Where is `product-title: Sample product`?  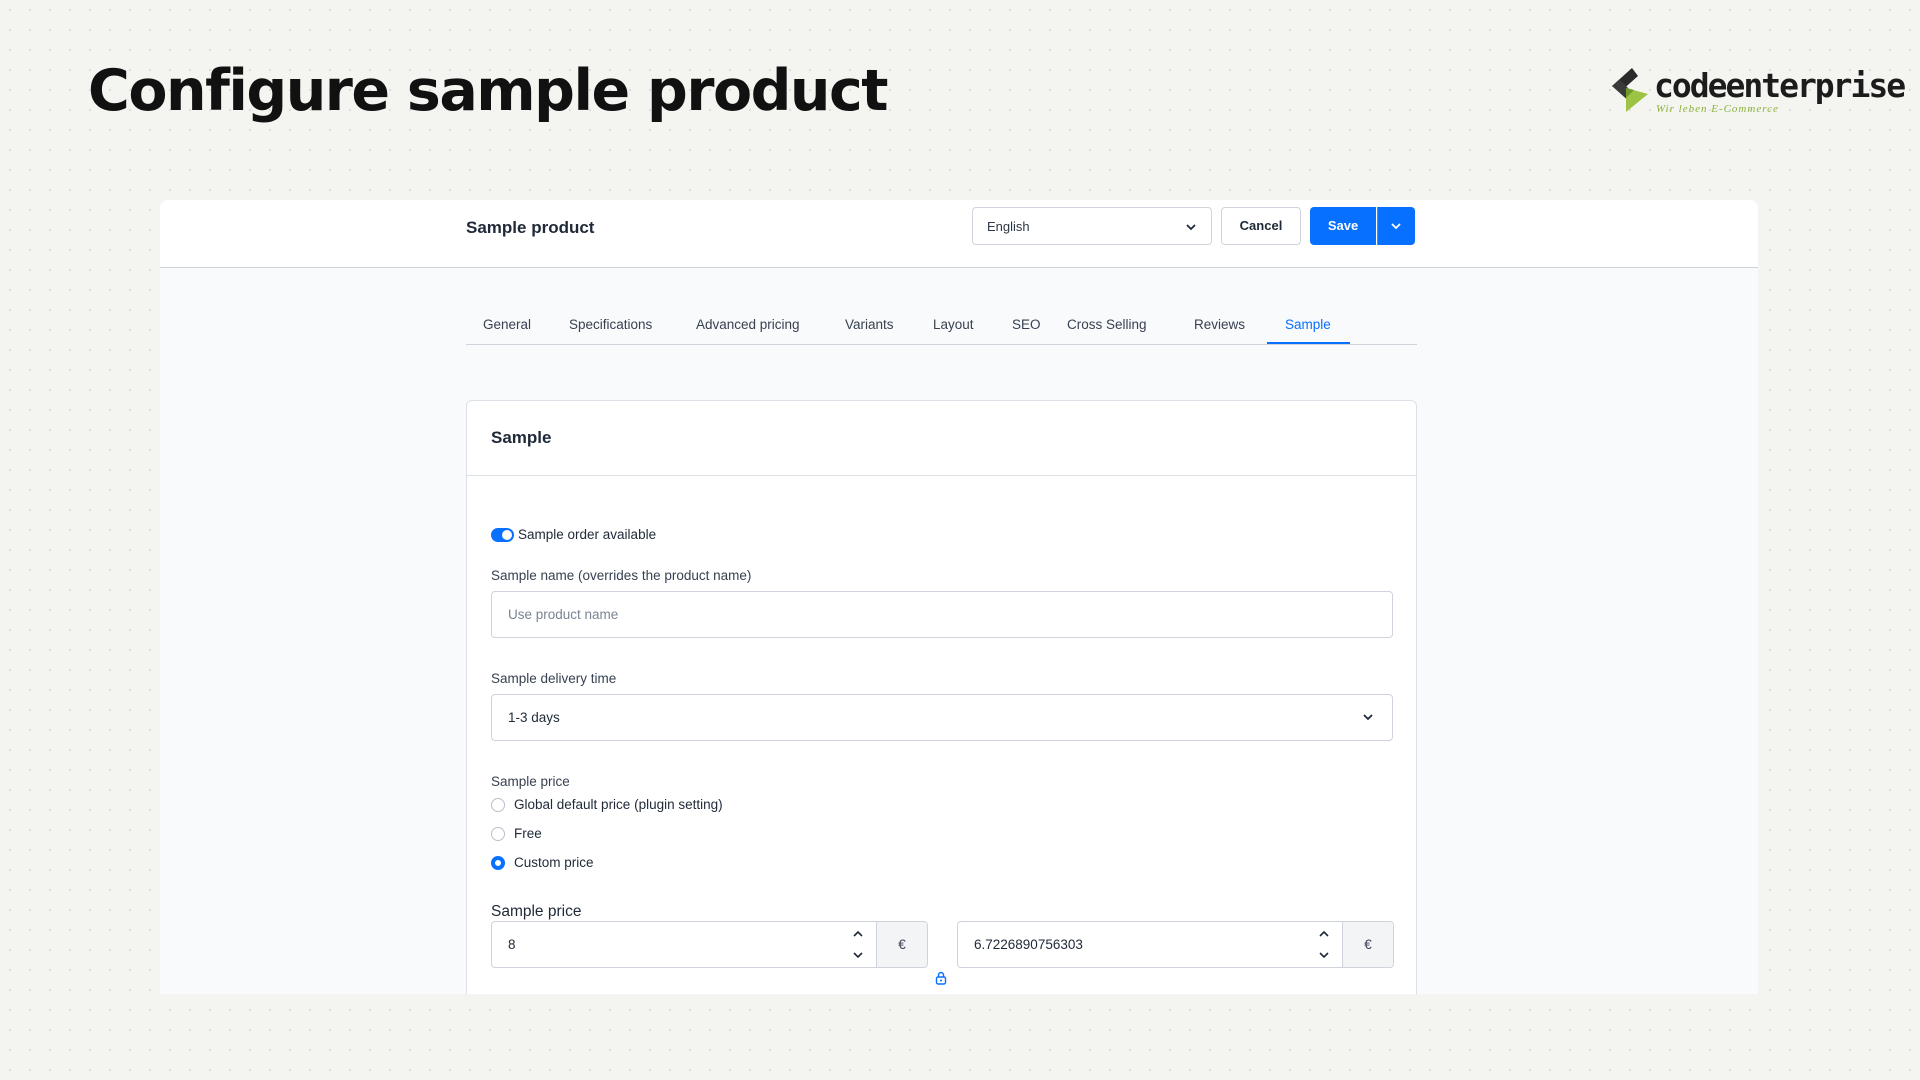 product-title: Sample product is located at coordinates (530, 227).